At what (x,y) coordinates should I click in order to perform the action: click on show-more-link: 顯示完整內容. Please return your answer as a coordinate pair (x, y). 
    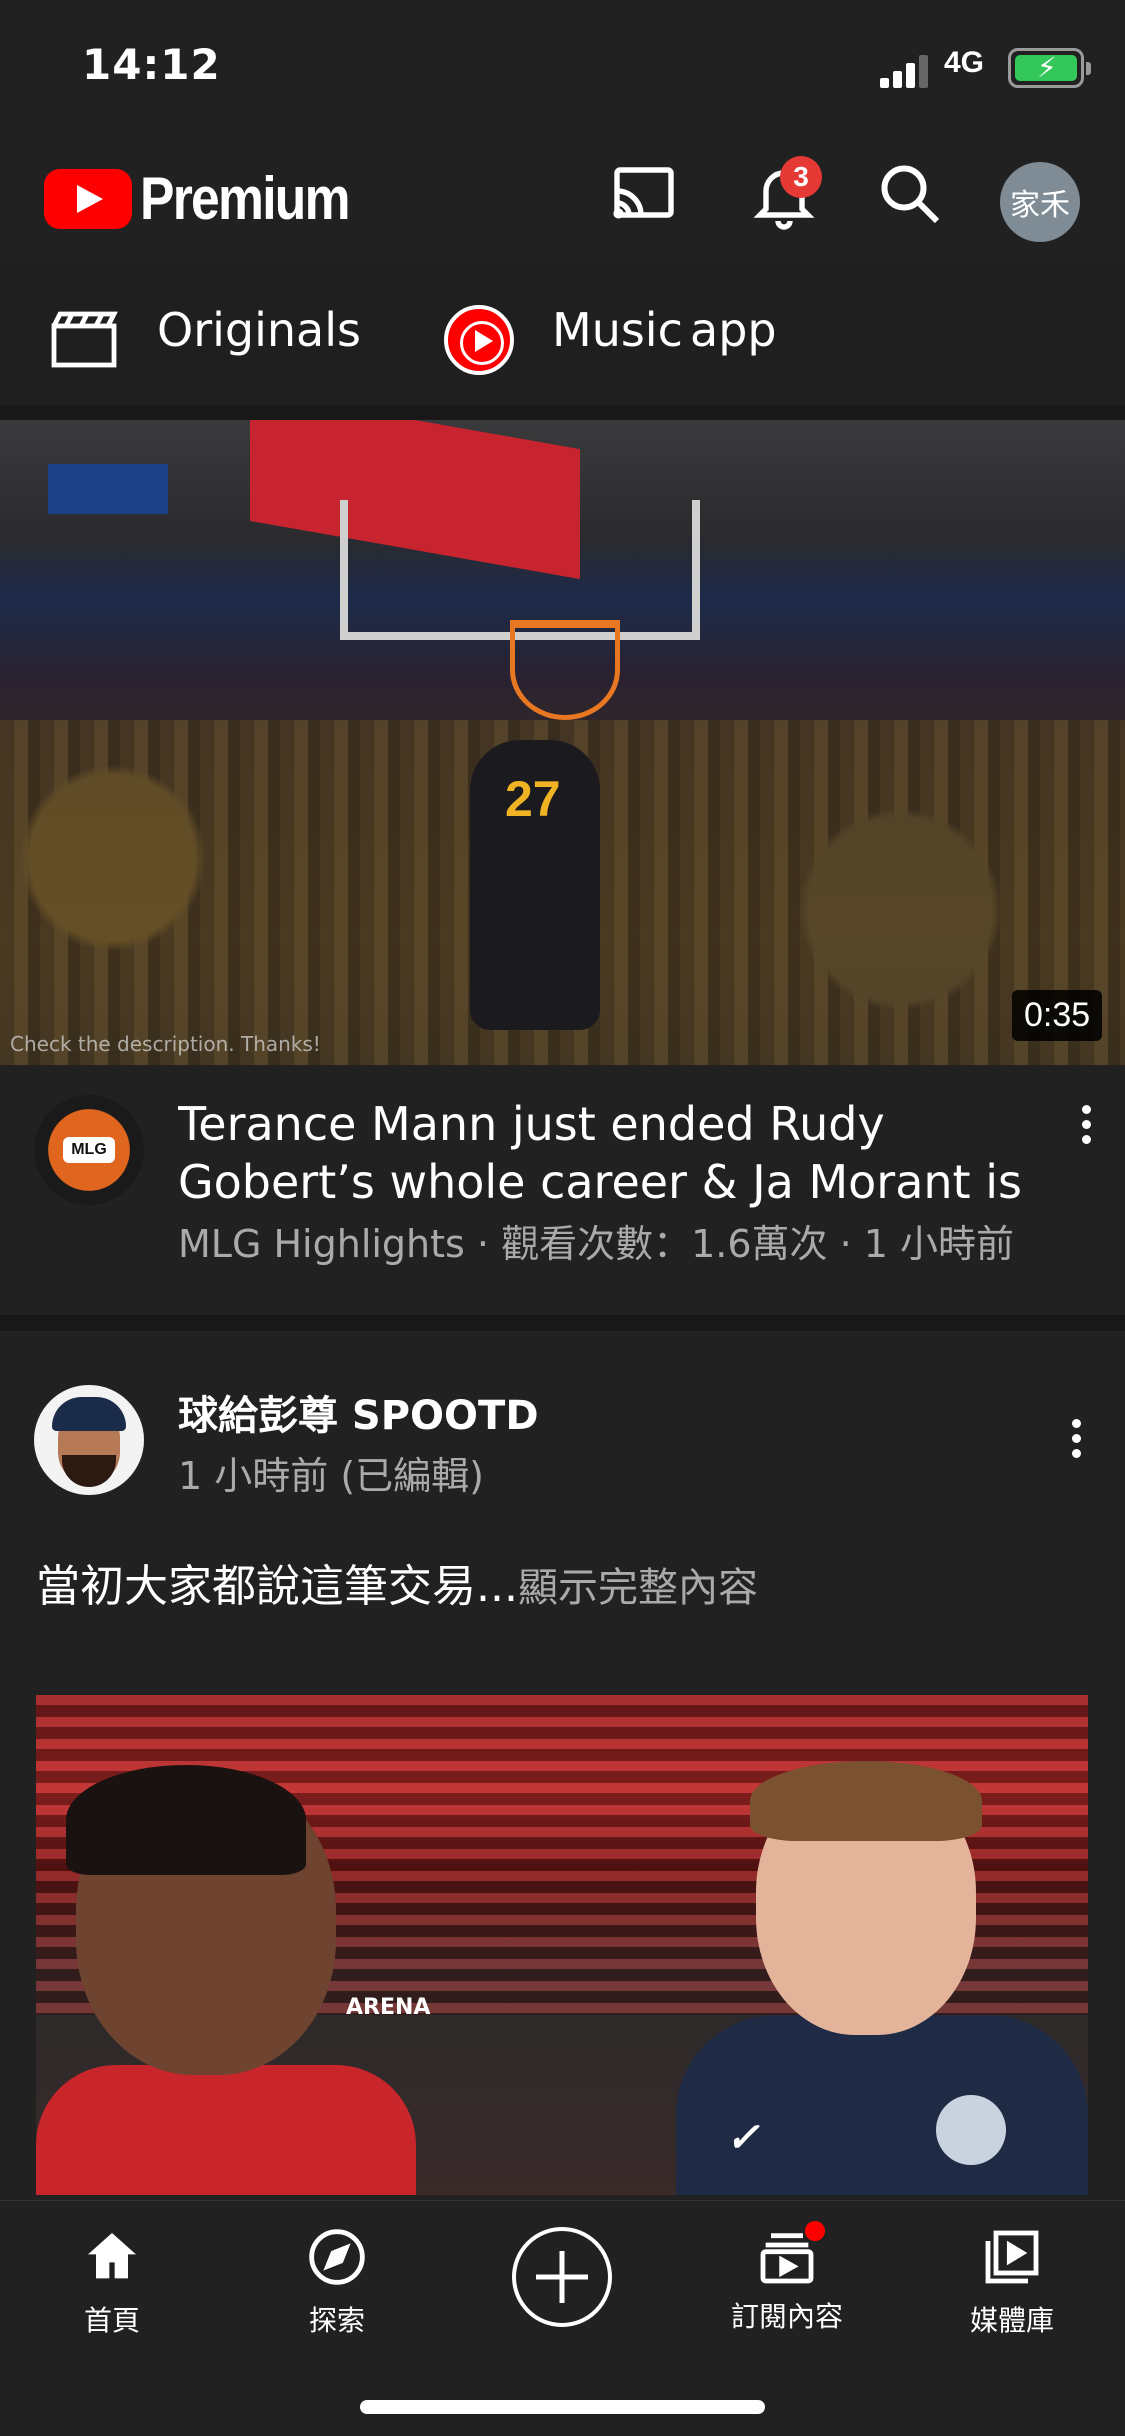
    Looking at the image, I should click on (638, 1588).